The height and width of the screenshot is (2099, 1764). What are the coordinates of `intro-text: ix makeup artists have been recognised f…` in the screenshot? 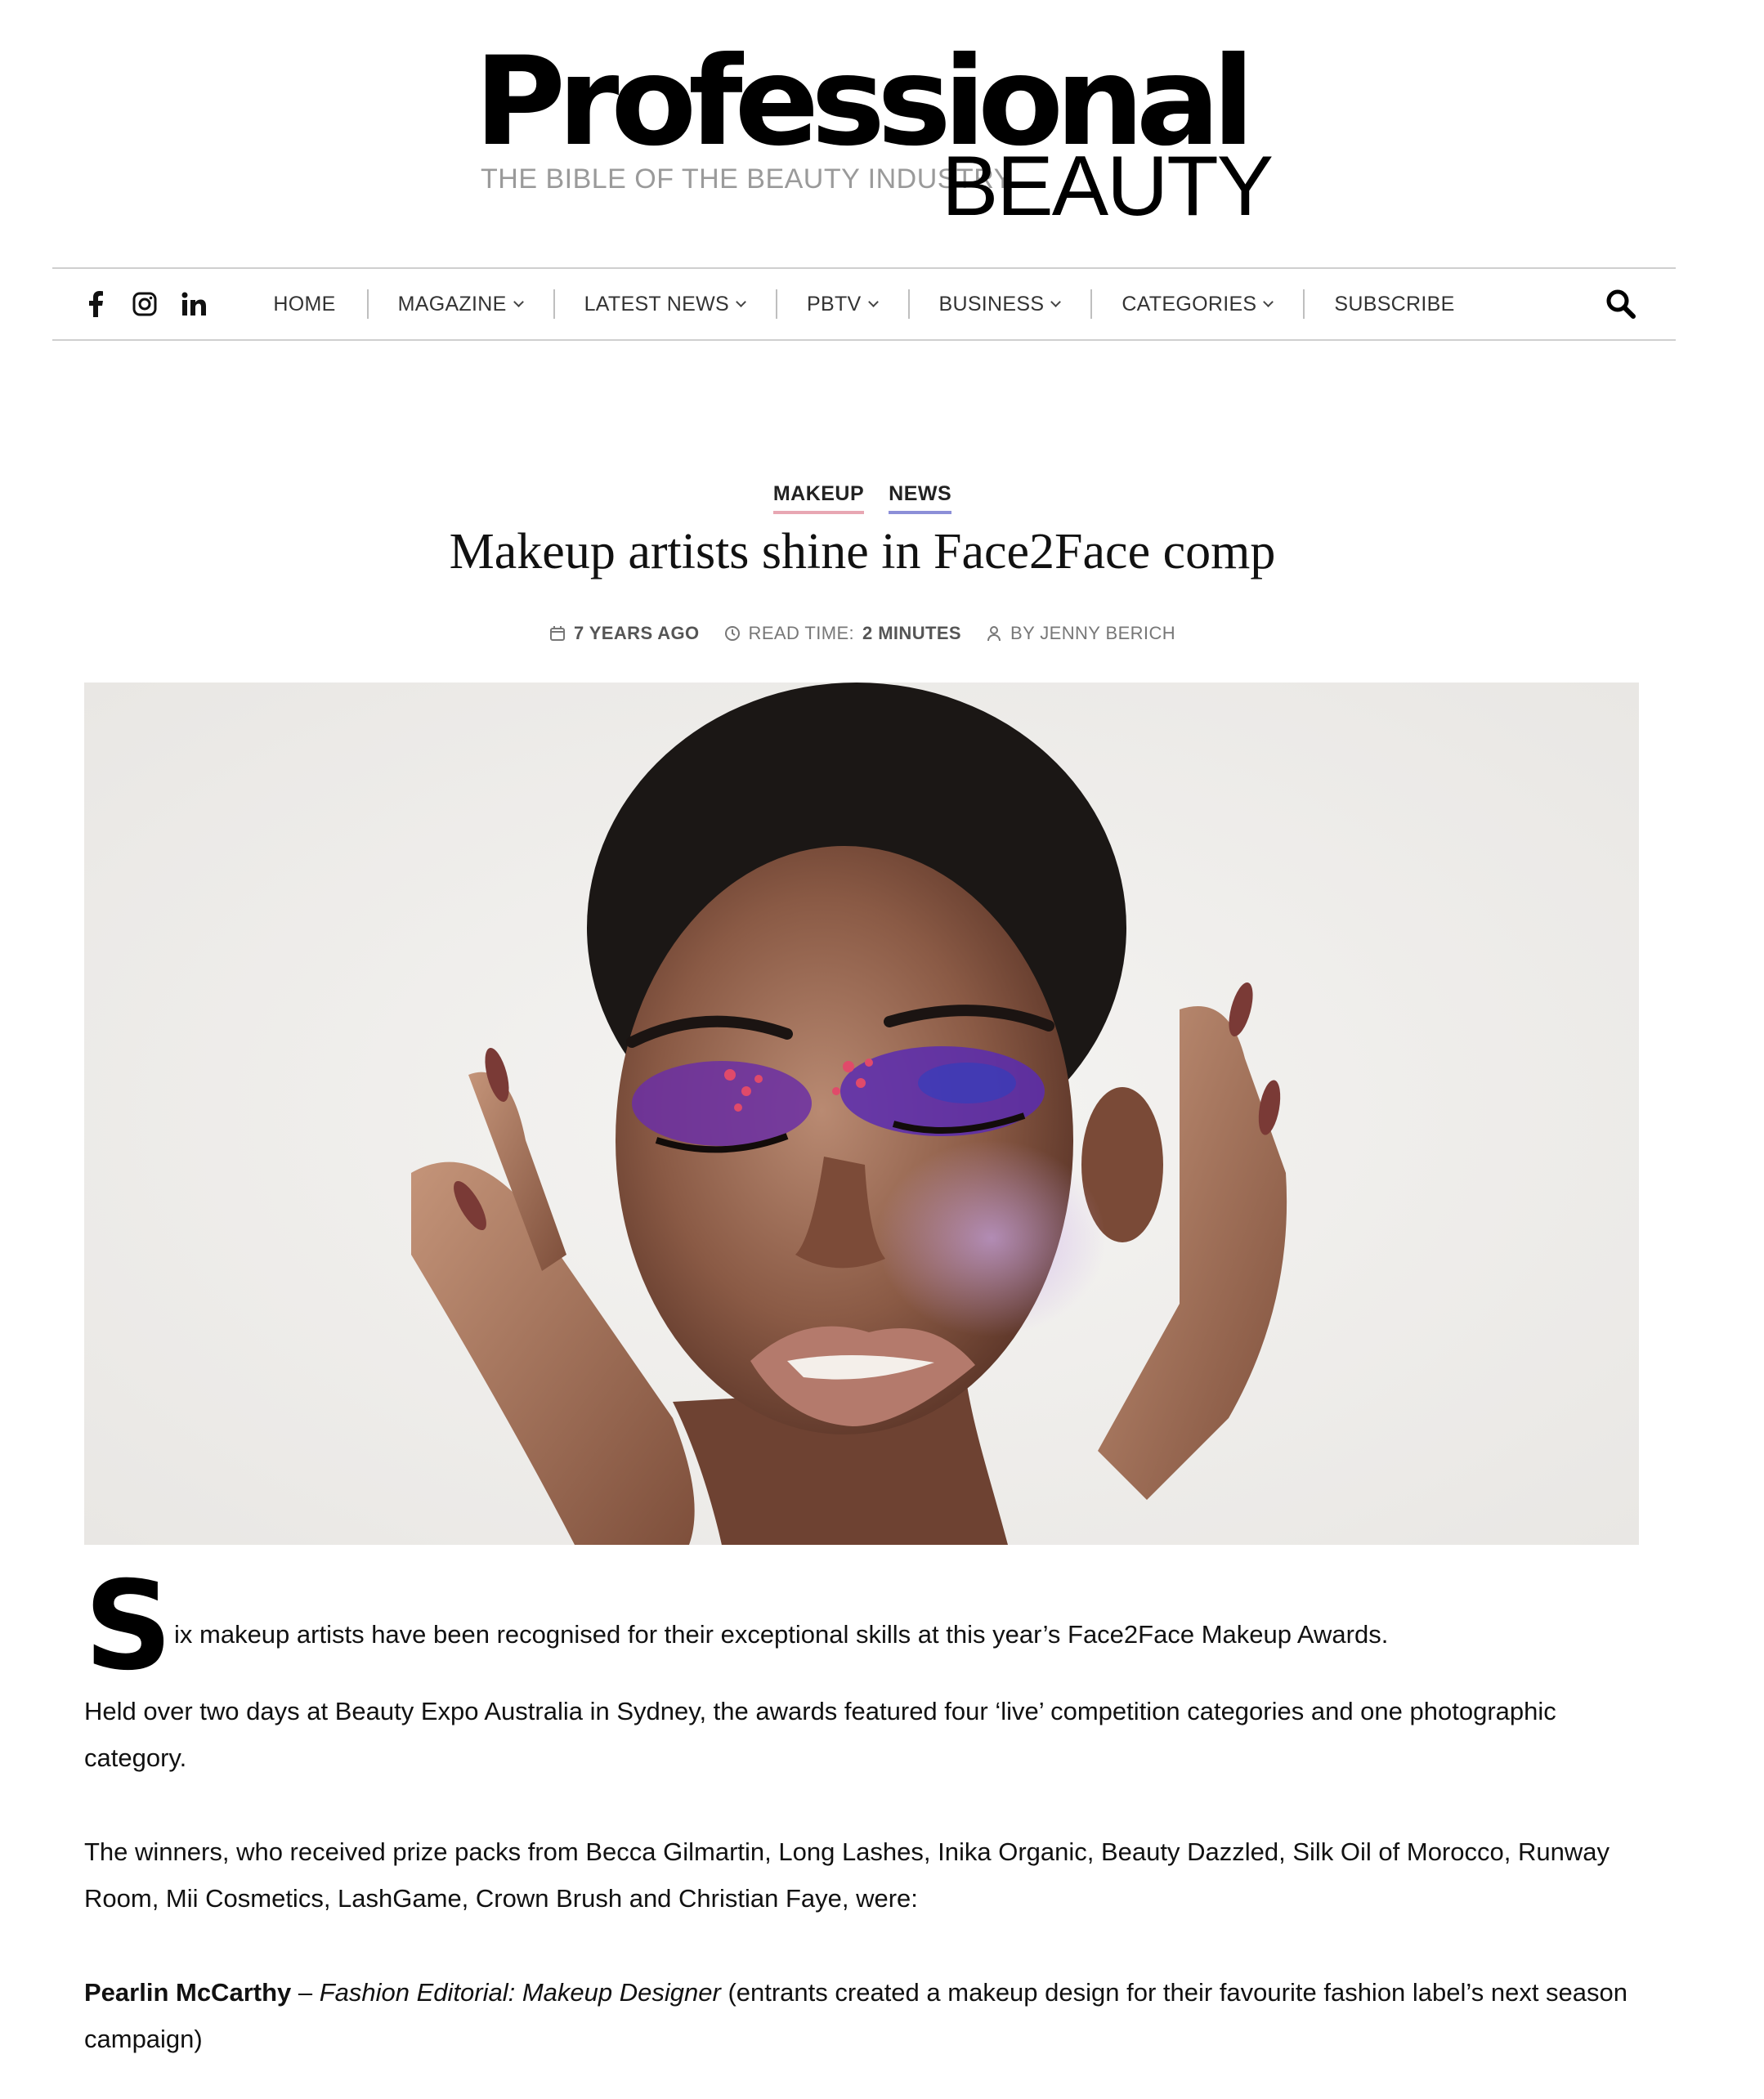 It's located at (781, 1634).